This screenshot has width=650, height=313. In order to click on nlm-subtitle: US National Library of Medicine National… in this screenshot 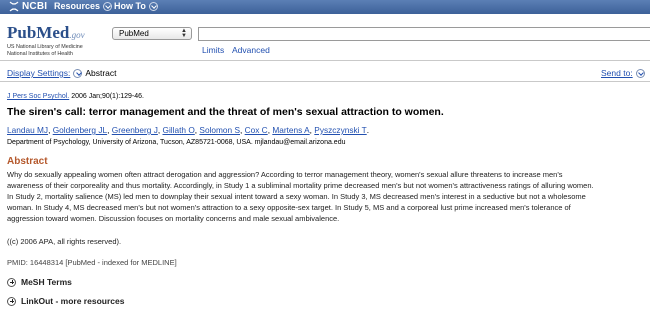, I will do `click(45, 50)`.